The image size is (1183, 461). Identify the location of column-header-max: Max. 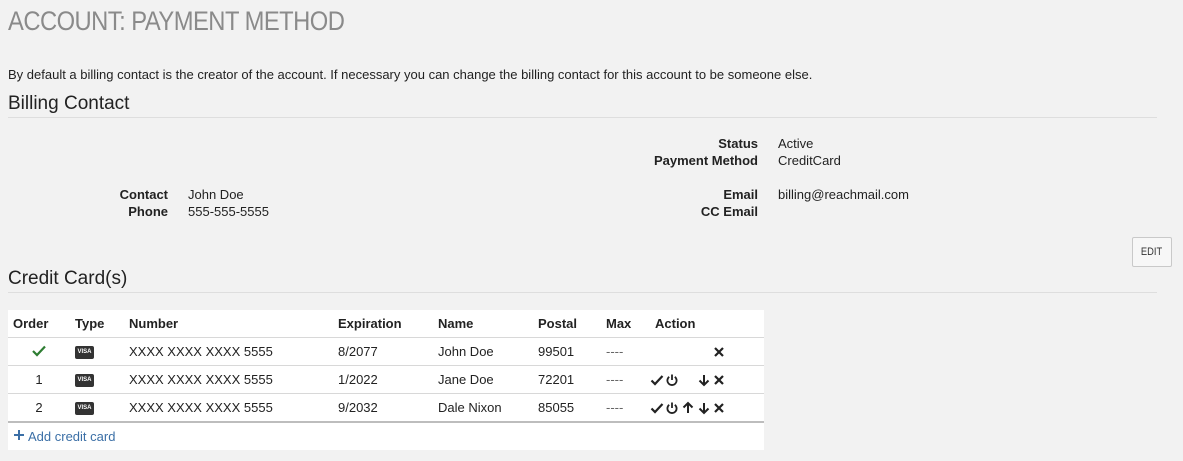
(625, 324).